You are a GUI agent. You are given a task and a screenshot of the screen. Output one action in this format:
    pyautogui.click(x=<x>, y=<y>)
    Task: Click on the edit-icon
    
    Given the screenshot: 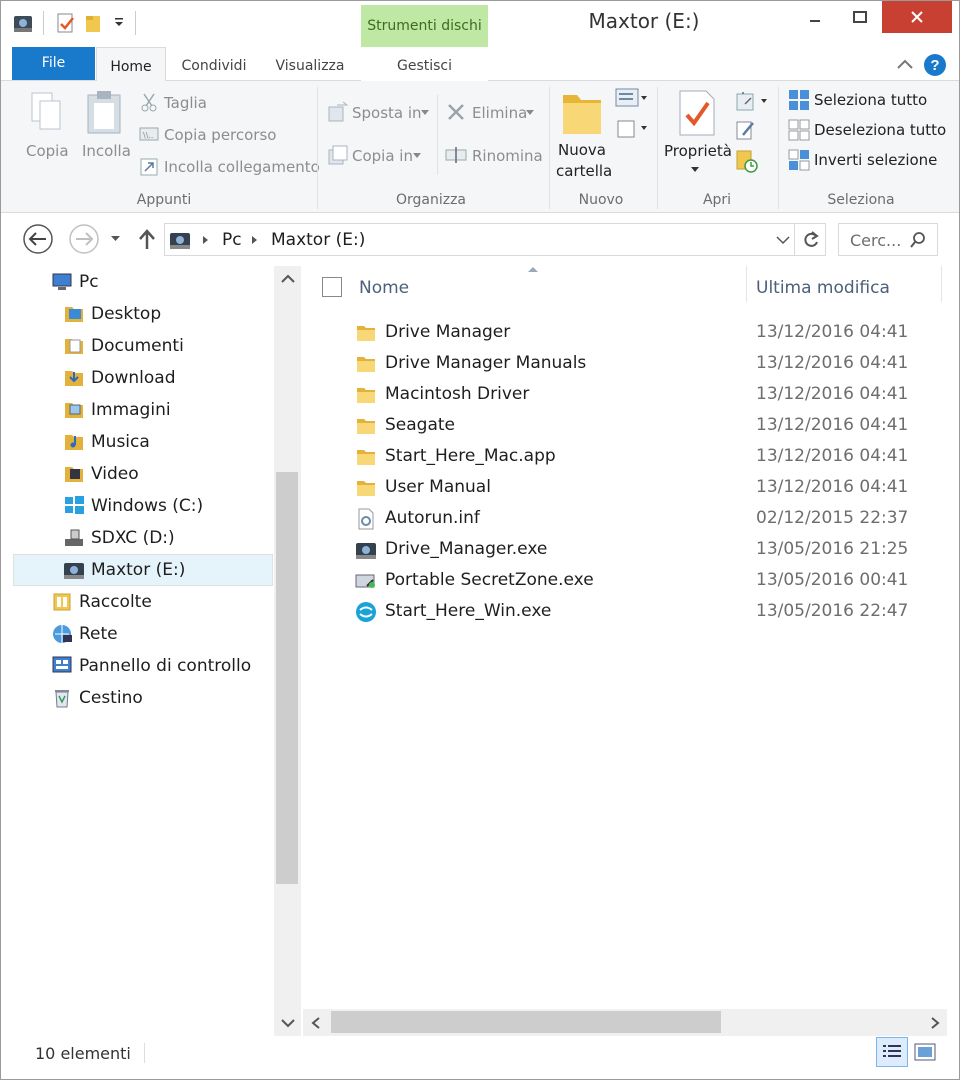 What is the action you would take?
    pyautogui.click(x=746, y=130)
    